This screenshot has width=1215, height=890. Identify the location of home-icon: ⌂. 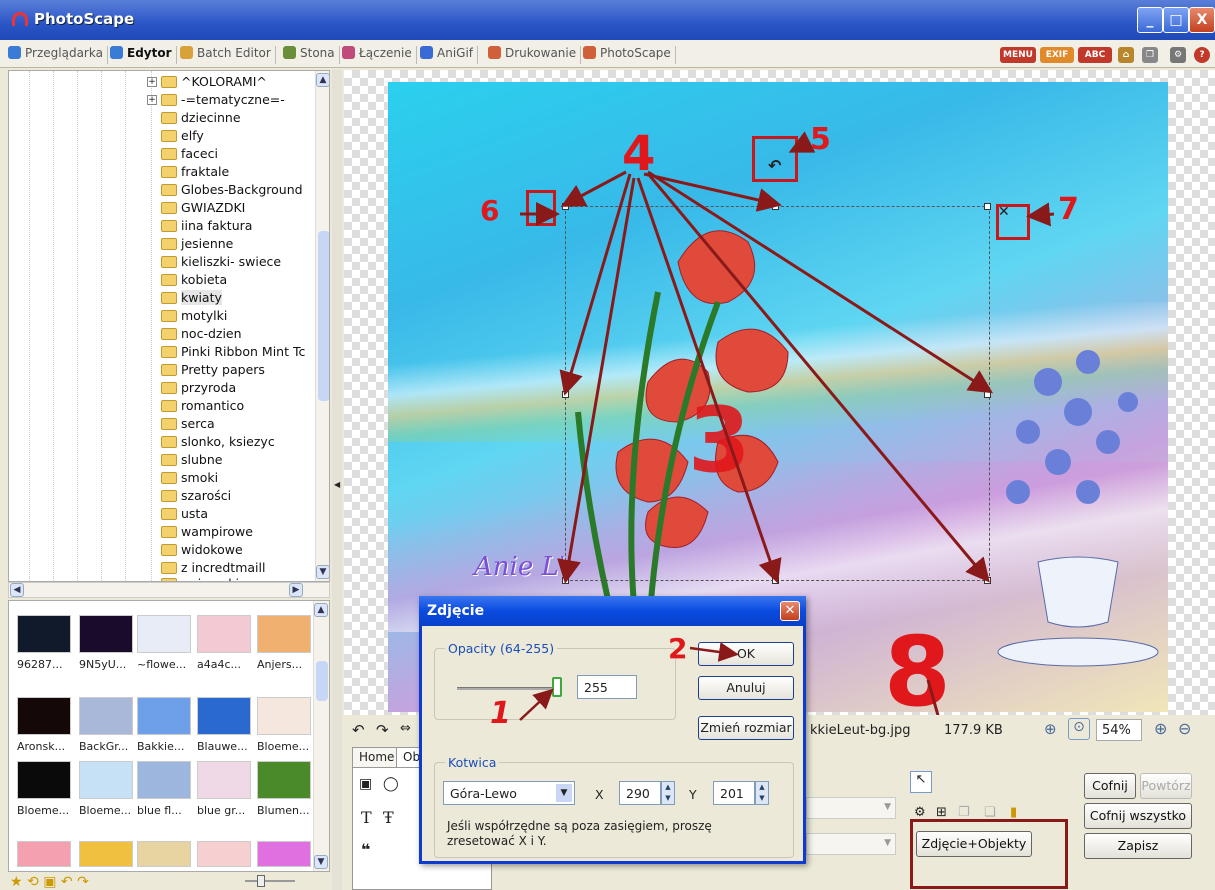
(1126, 55).